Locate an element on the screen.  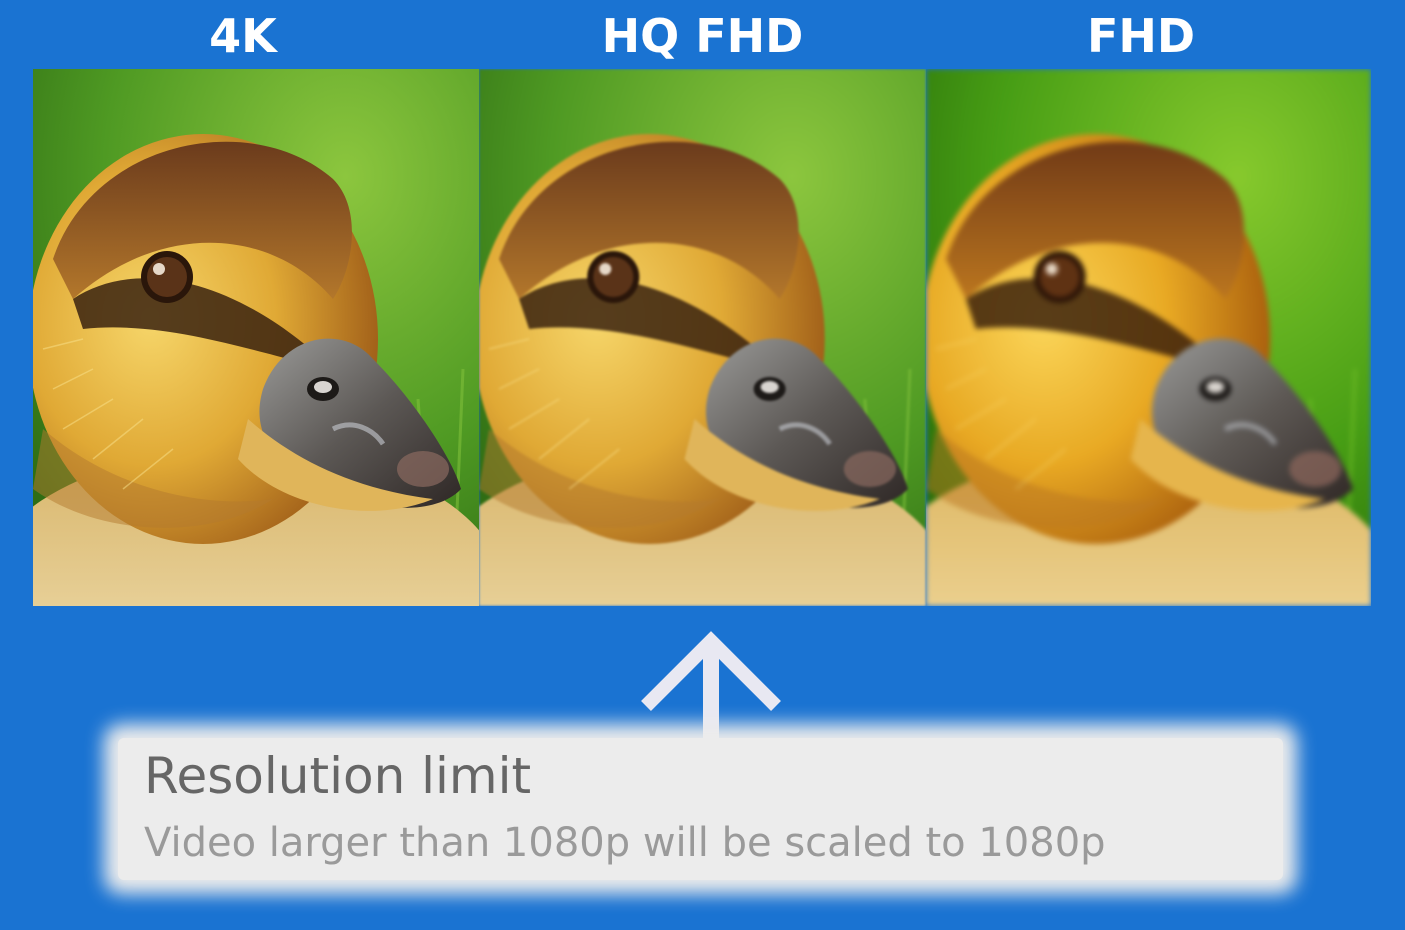
resolution-label-hq-fhd: HQ FHD is located at coordinates (702, 36).